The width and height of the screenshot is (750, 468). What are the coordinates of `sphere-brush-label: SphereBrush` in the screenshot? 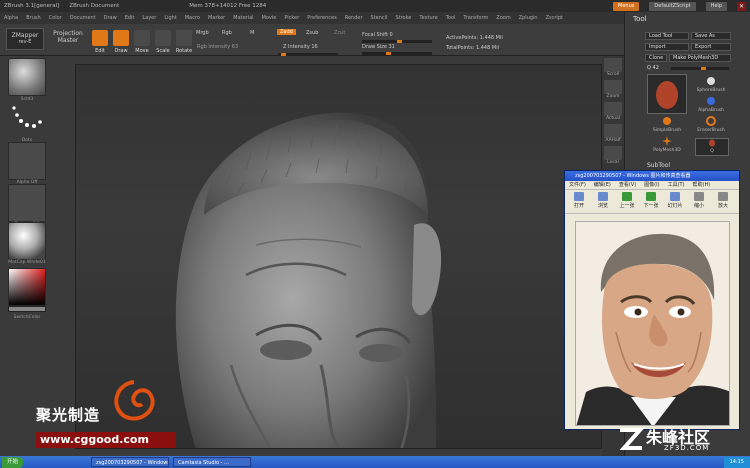 It's located at (711, 90).